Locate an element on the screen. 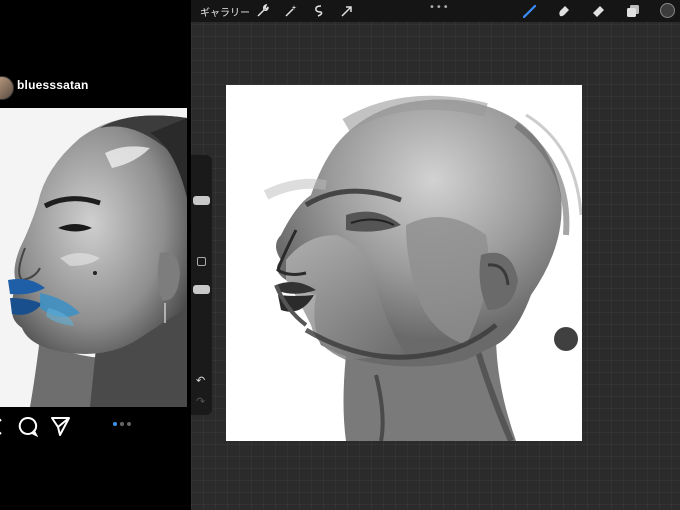 The image size is (680, 510). smudge-icon is located at coordinates (564, 11).